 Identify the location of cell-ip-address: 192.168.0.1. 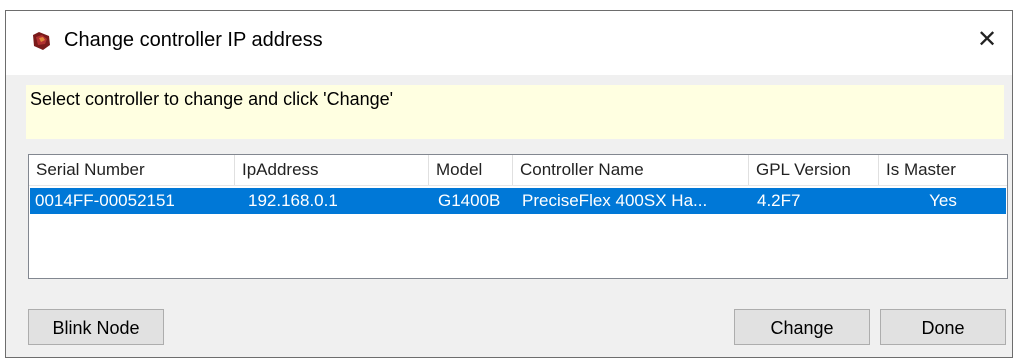
(293, 200).